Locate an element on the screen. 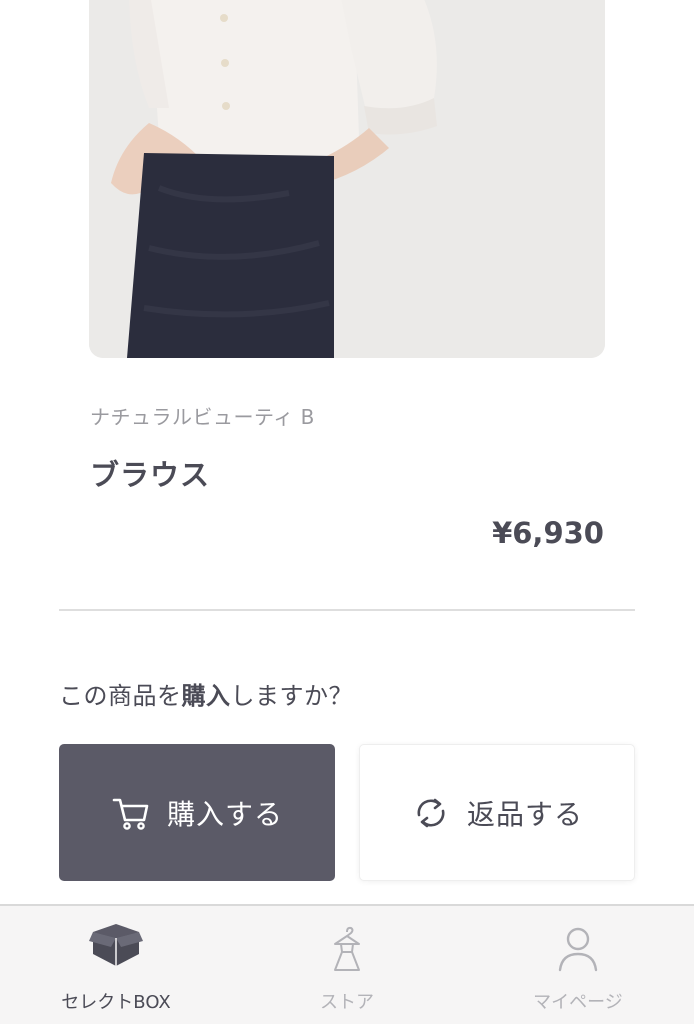 The height and width of the screenshot is (1024, 694). tab-store: ストア is located at coordinates (347, 965).